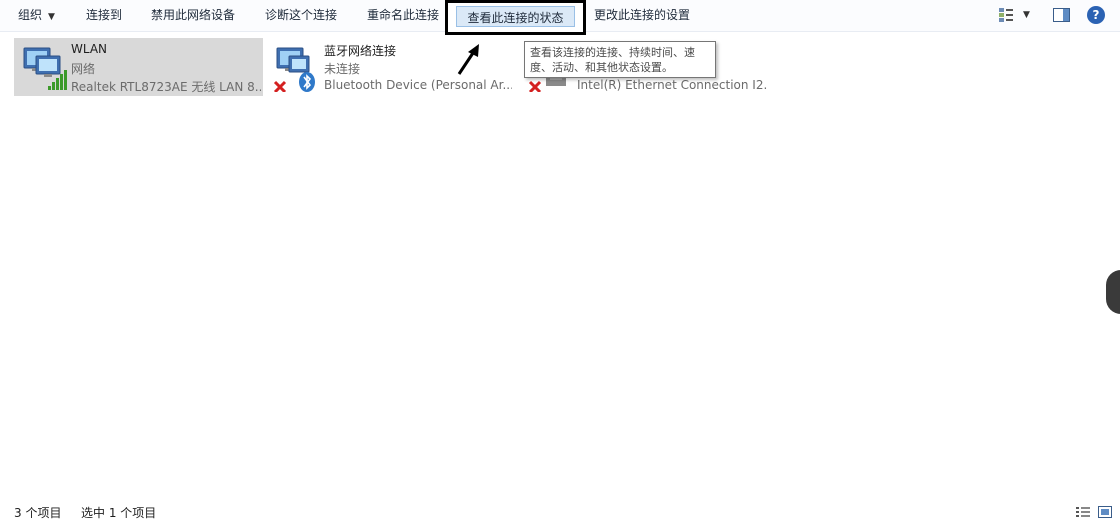  Describe the element at coordinates (360, 51) in the screenshot. I see `connection-name: 蓝牙网络连接` at that location.